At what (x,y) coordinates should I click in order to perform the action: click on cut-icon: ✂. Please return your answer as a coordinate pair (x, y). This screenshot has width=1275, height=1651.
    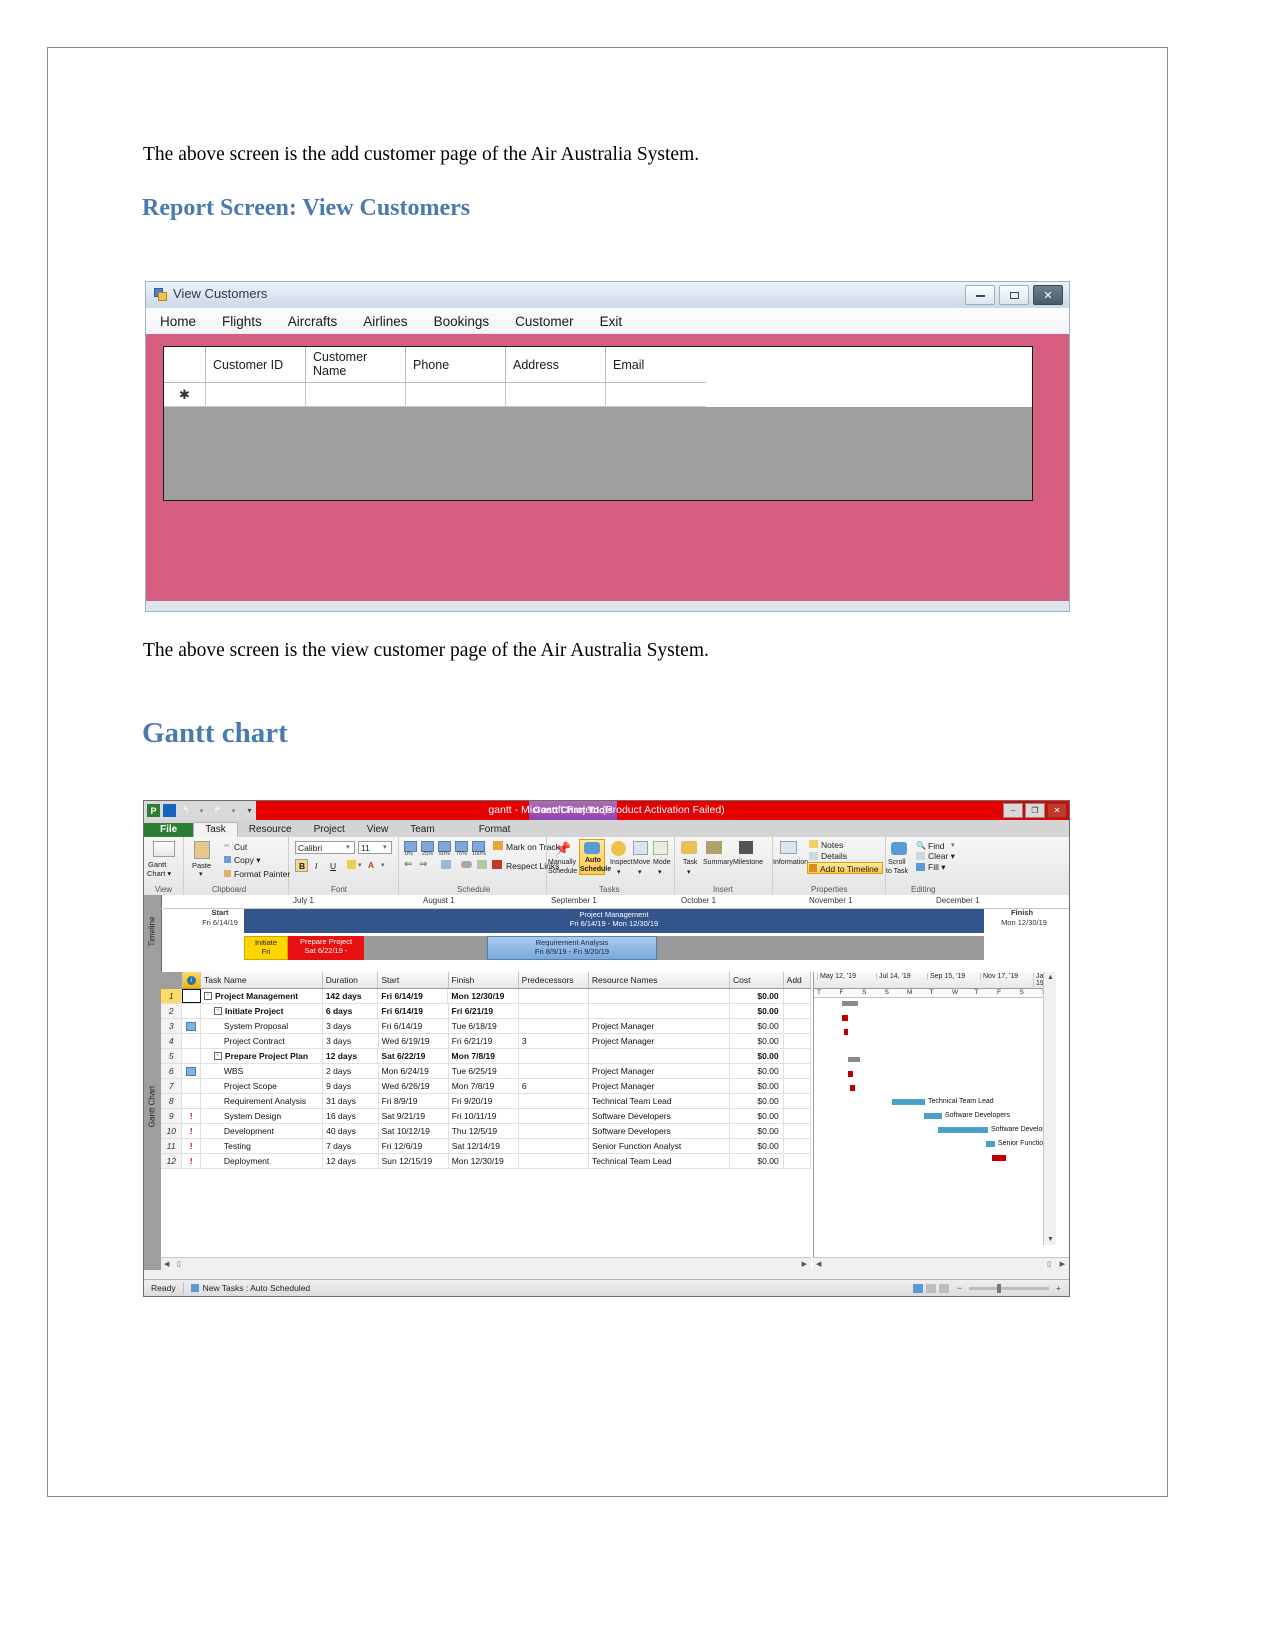
    Looking at the image, I should click on (227, 846).